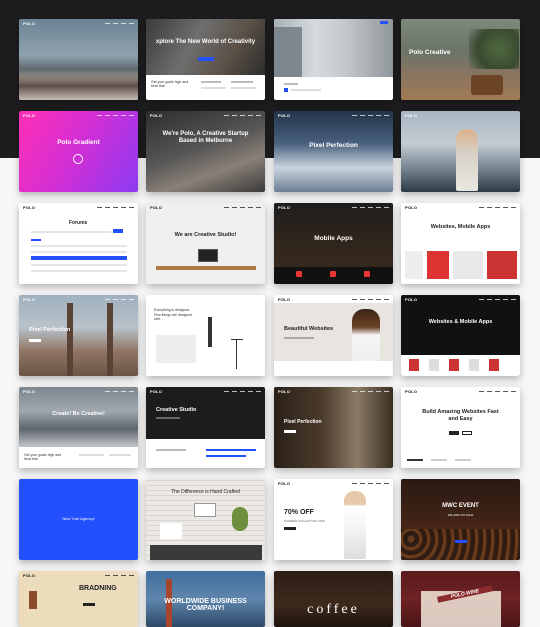 The image size is (540, 627). What do you see at coordinates (79, 258) in the screenshot?
I see `list-header` at bounding box center [79, 258].